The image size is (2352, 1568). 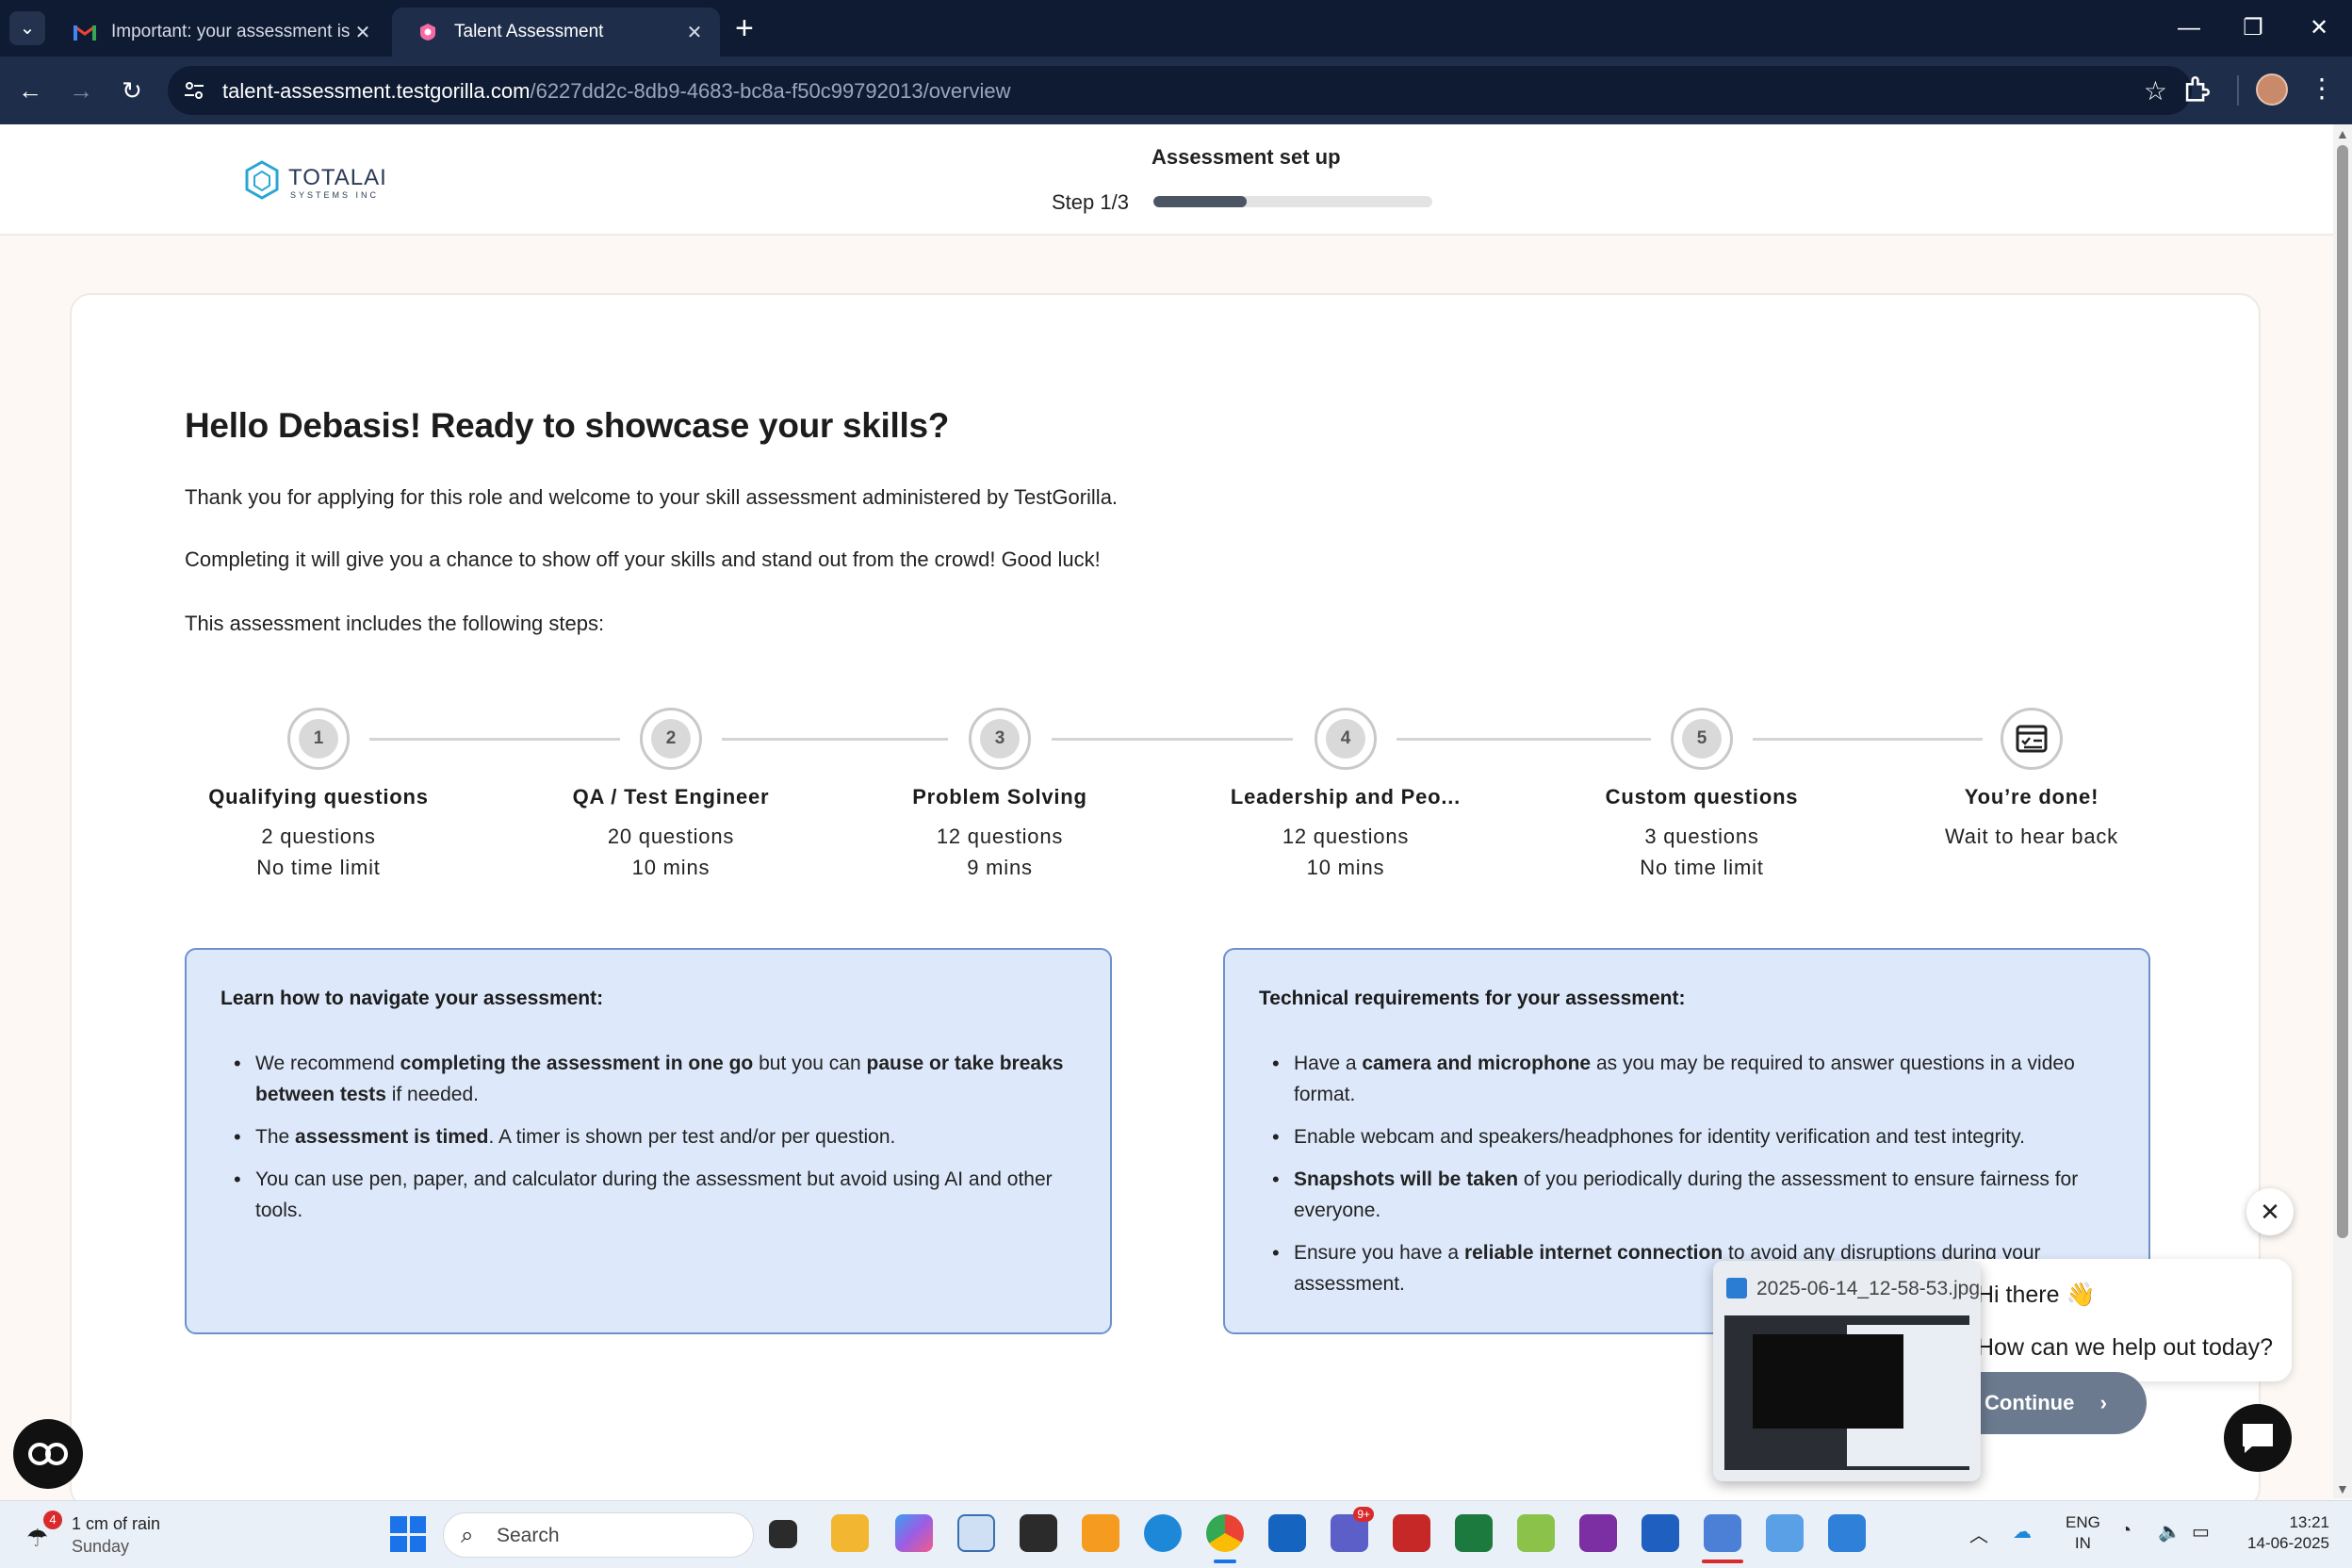 What do you see at coordinates (1200, 201) in the screenshot?
I see `progress-fill` at bounding box center [1200, 201].